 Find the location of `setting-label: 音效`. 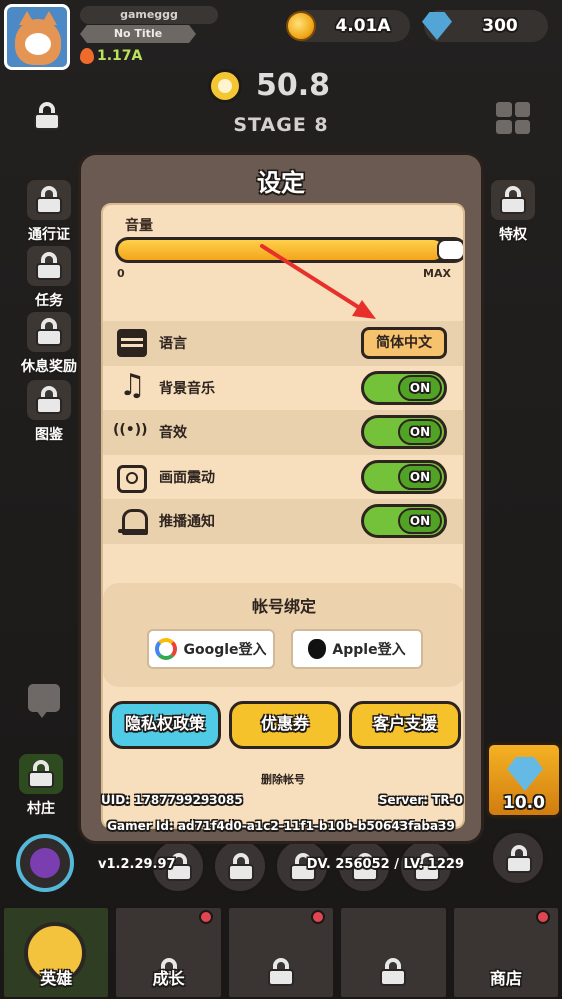

setting-label: 音效 is located at coordinates (173, 433).